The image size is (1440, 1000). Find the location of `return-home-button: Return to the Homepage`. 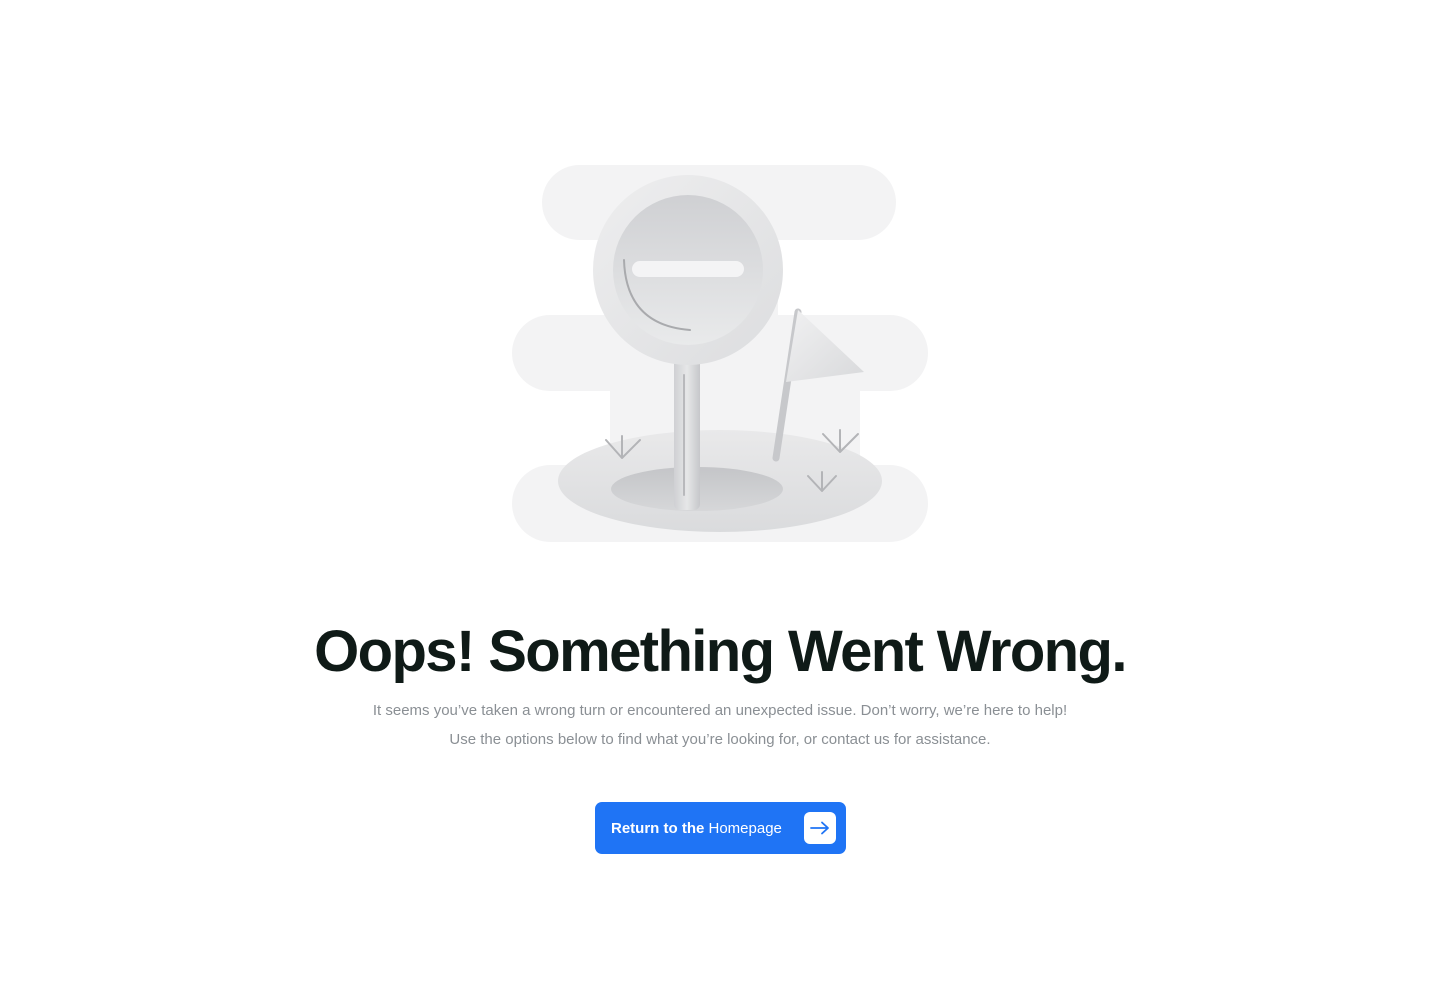

return-home-button: Return to the Homepage is located at coordinates (720, 828).